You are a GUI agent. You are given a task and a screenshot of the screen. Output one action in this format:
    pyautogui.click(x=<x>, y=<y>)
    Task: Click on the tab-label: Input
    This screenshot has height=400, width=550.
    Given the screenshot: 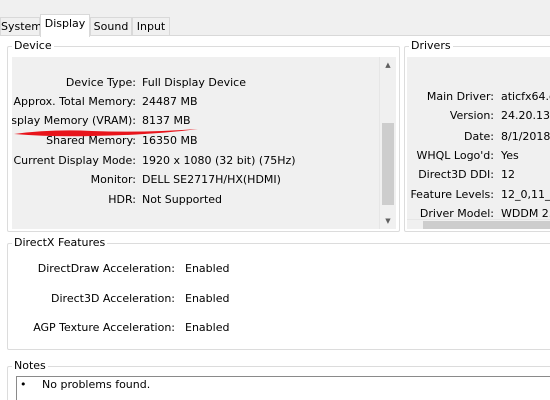 What is the action you would take?
    pyautogui.click(x=151, y=26)
    